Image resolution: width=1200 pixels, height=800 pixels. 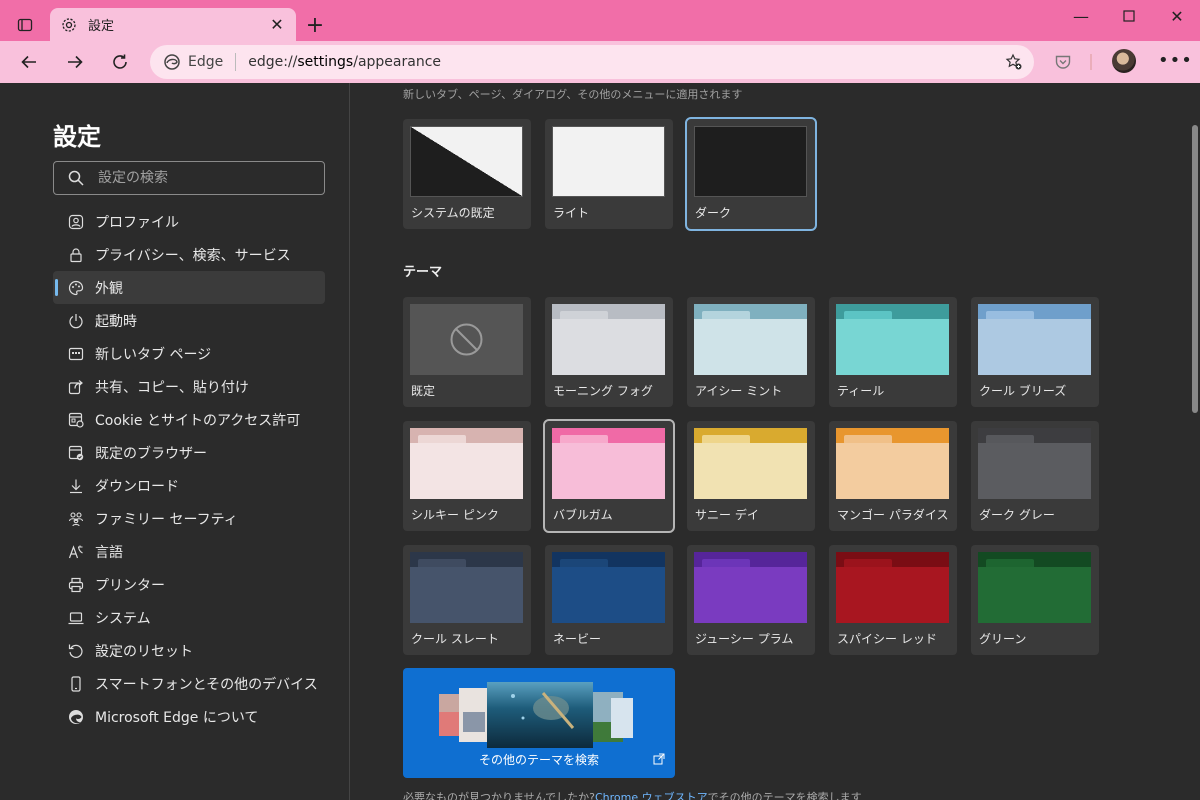 I want to click on appearance-option-label: ライト, so click(x=571, y=213).